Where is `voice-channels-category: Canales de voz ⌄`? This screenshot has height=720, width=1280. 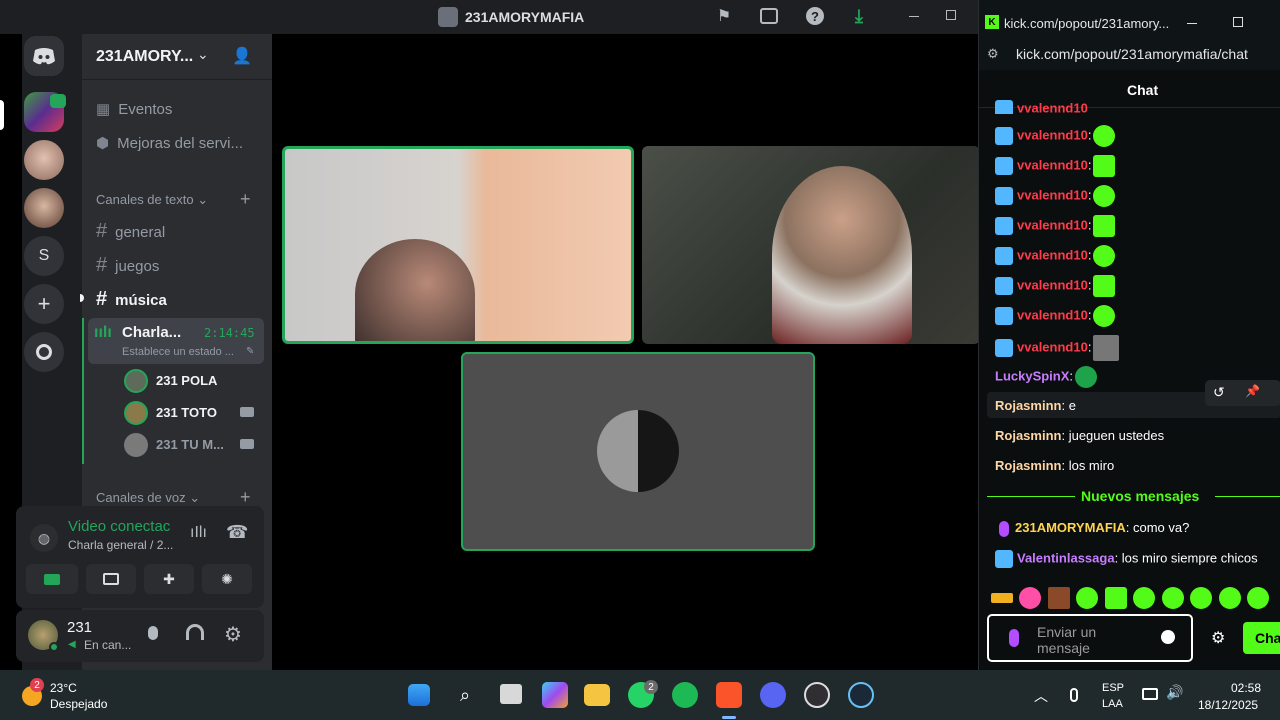 voice-channels-category: Canales de voz ⌄ is located at coordinates (148, 498).